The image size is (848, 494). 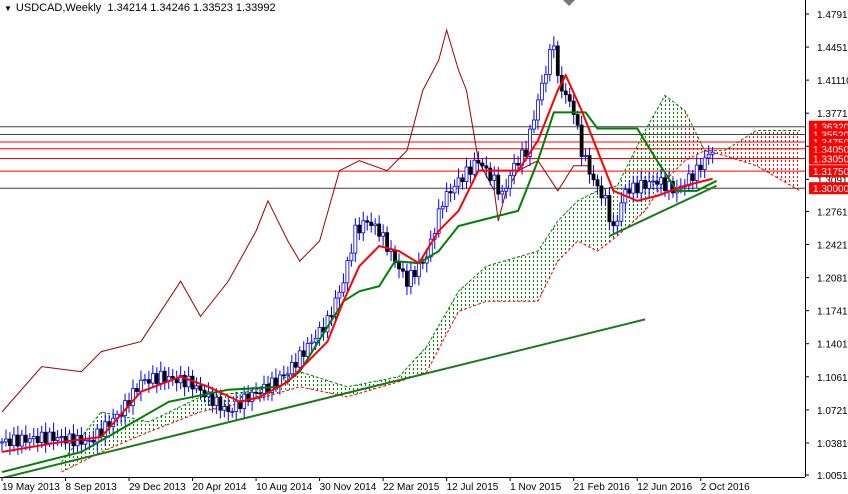 I want to click on level-price-label: 1.31750, so click(x=830, y=172).